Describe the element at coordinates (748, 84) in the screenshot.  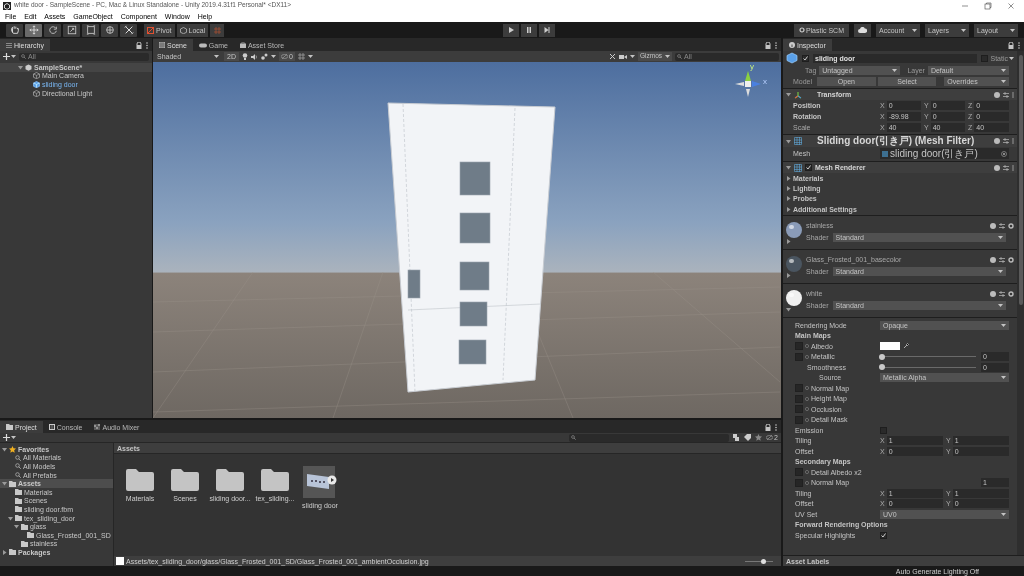
I see `axis-gizmo-icon` at that location.